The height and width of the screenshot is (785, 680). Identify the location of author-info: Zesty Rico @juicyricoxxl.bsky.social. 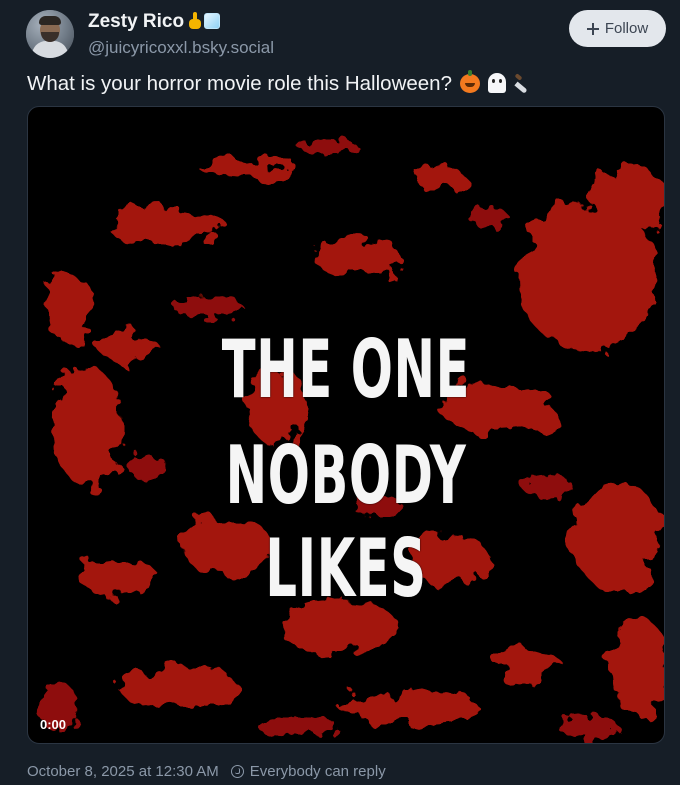
(181, 34).